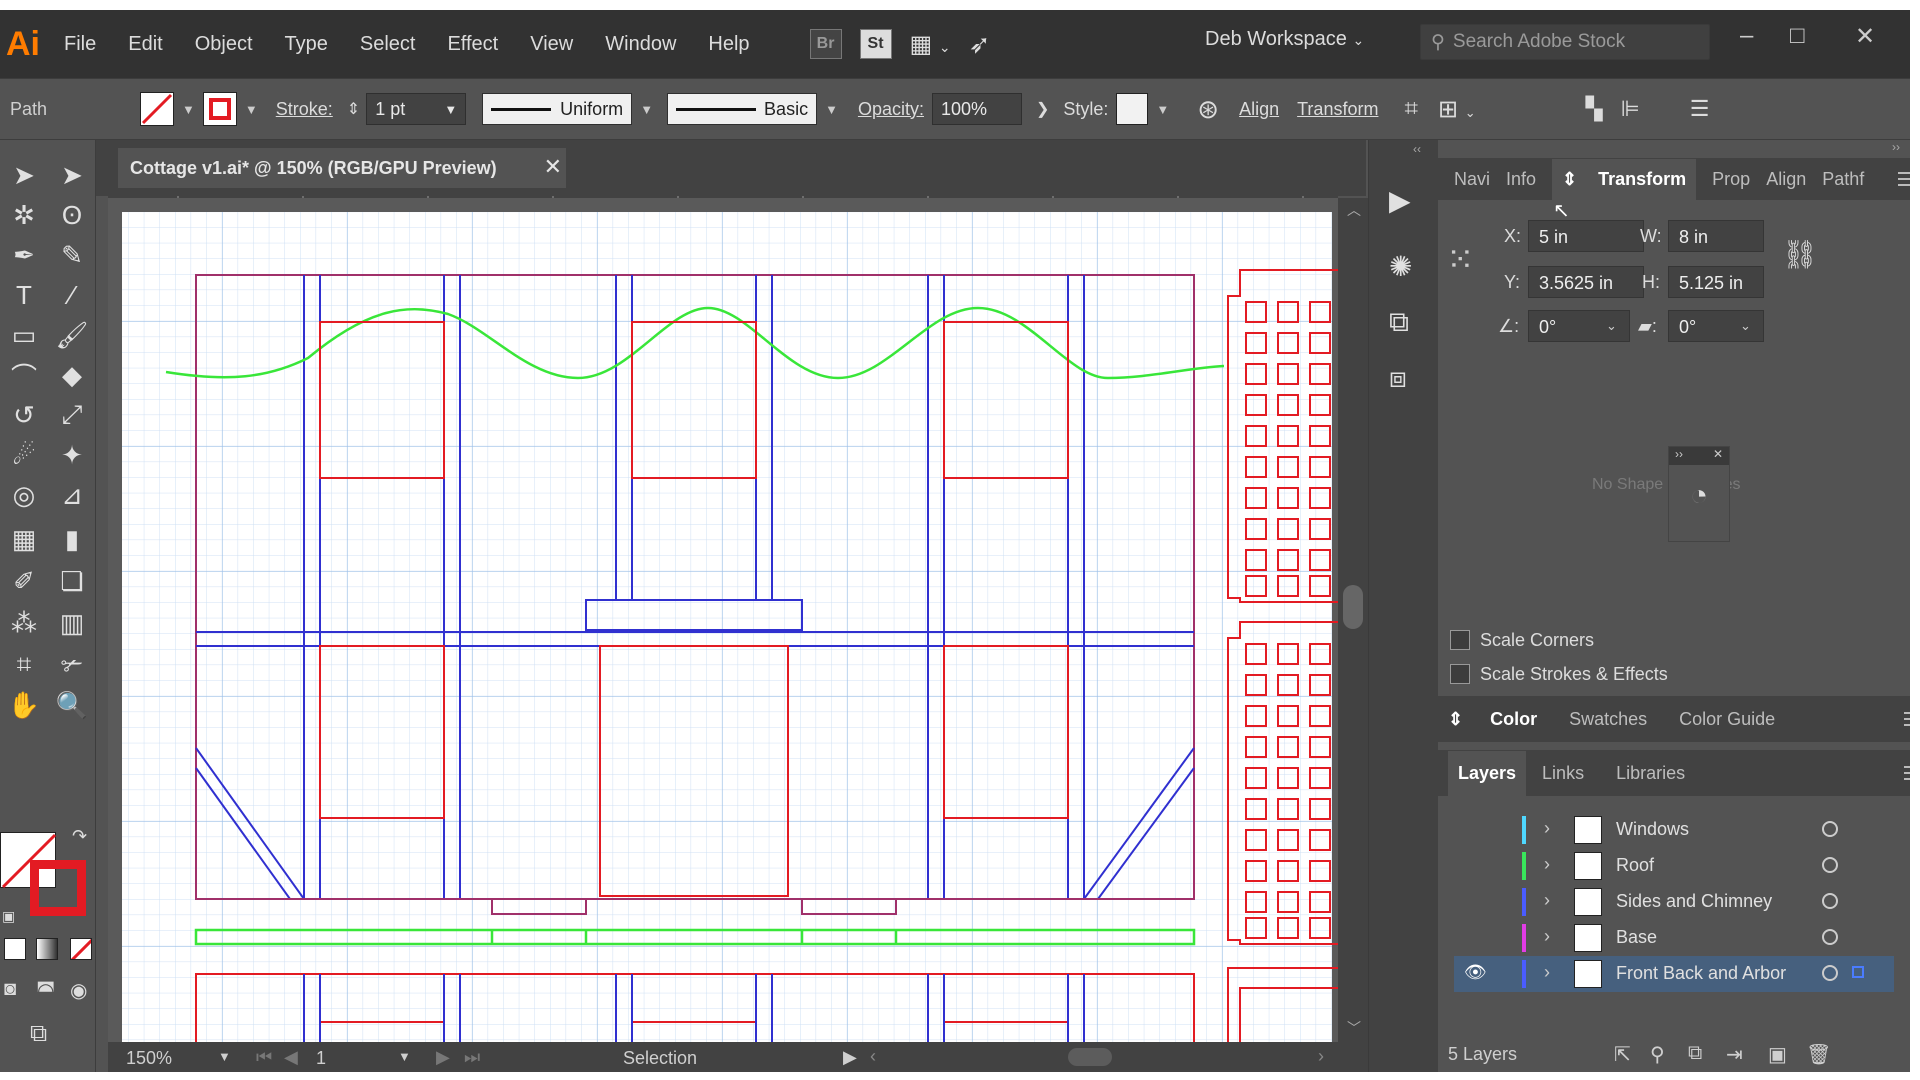 This screenshot has height=1080, width=1920. I want to click on slice-tool-icon: ✃, so click(72, 665).